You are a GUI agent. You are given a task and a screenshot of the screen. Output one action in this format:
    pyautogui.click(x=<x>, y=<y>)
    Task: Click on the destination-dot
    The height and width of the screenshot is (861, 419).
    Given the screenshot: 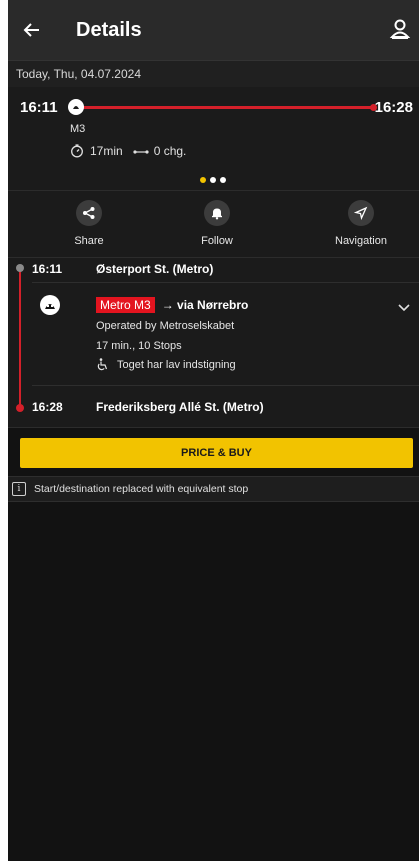 What is the action you would take?
    pyautogui.click(x=20, y=408)
    